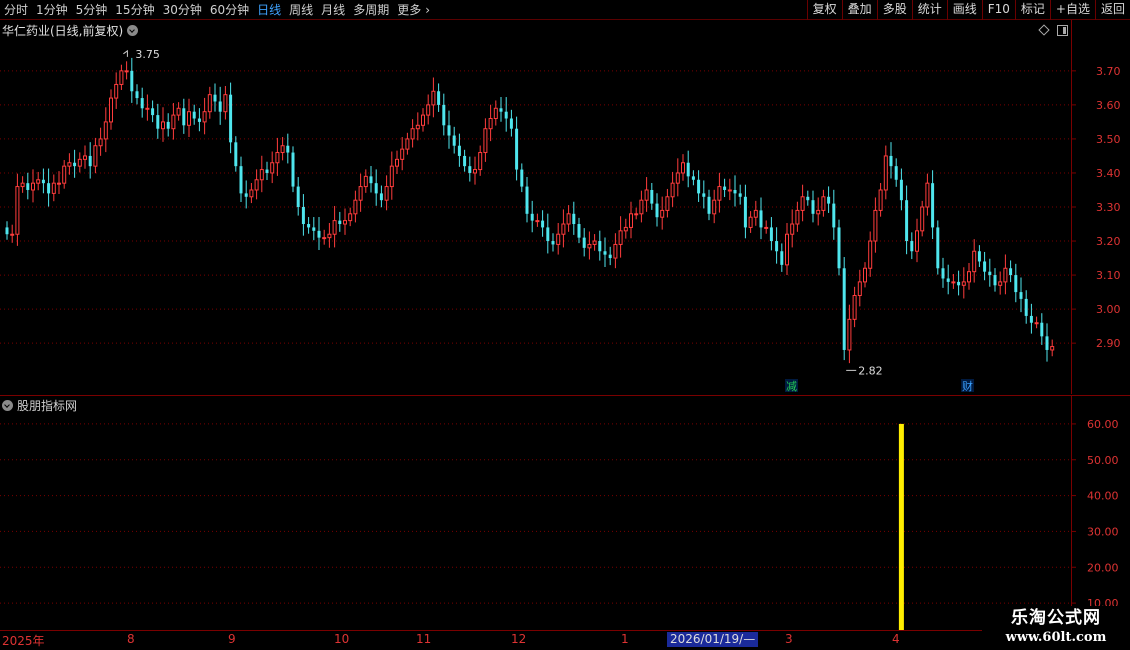 Image resolution: width=1130 pixels, height=650 pixels. I want to click on period-tab-5: 60分钟, so click(229, 10).